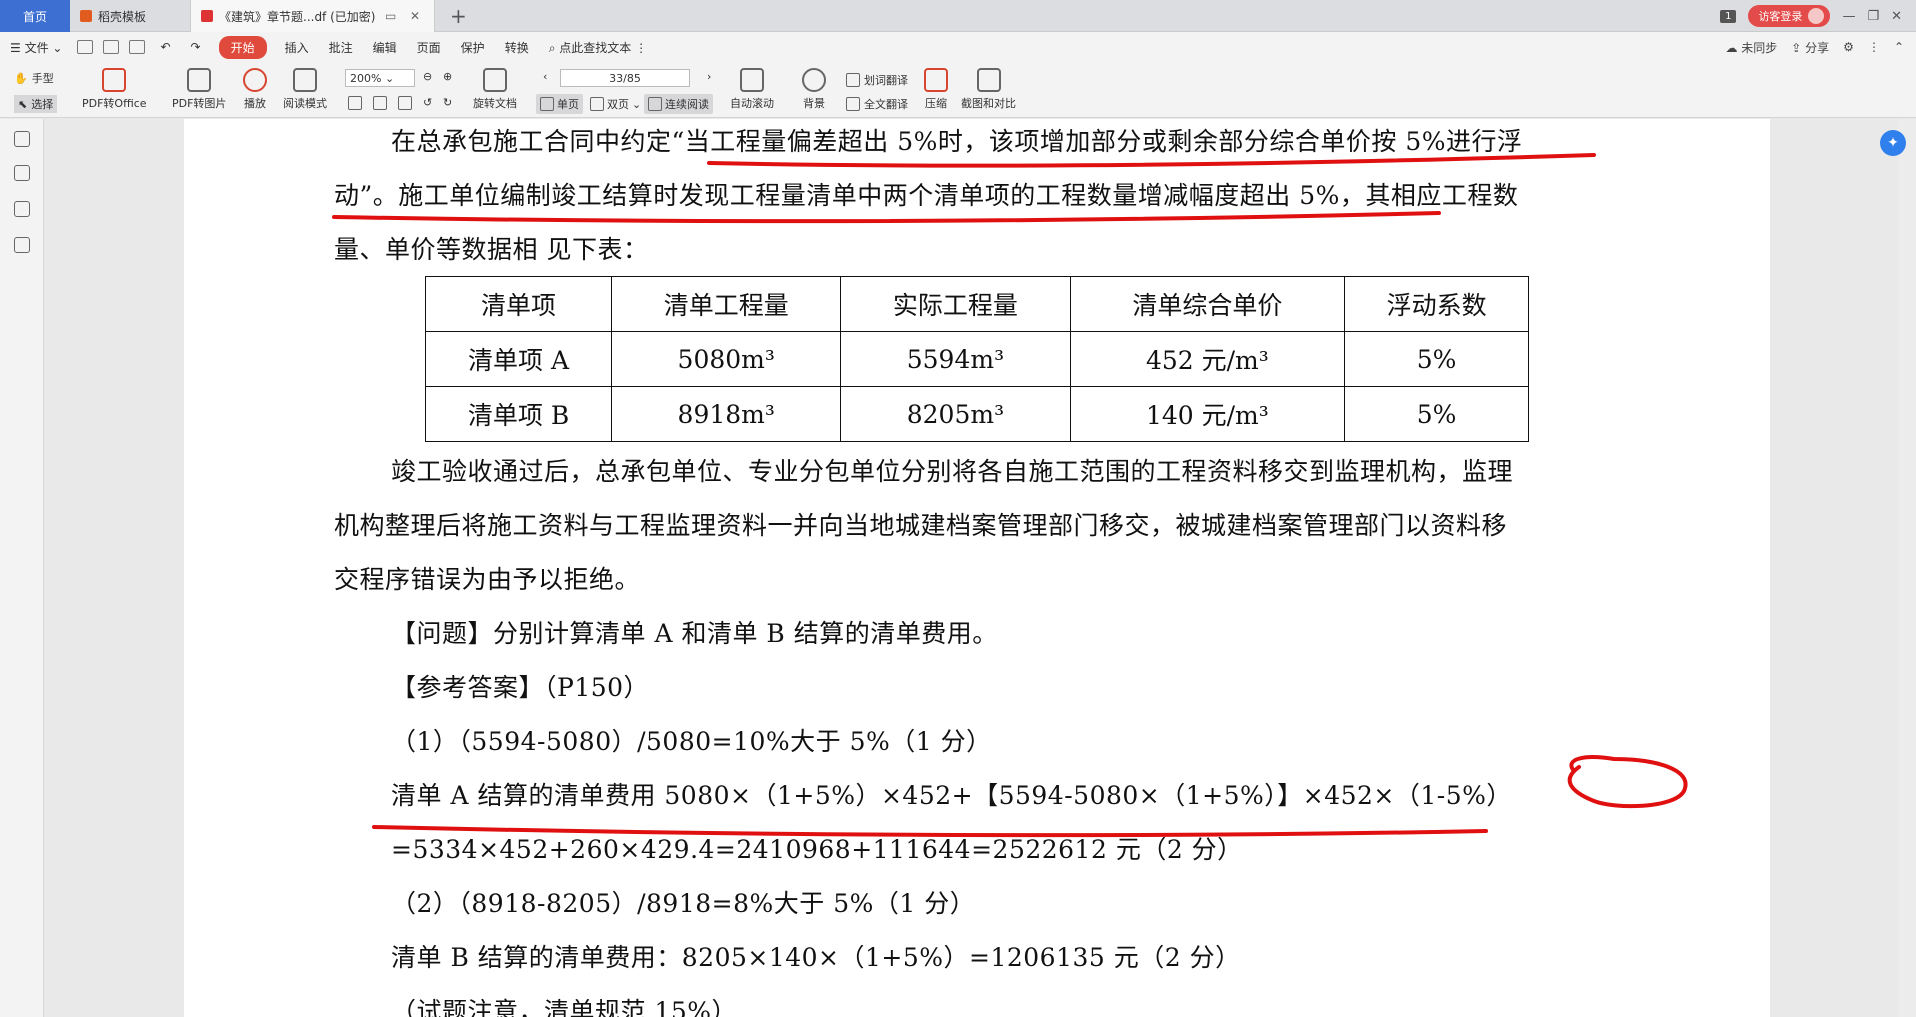 Image resolution: width=1916 pixels, height=1017 pixels. I want to click on tab-pdf-label: 《建筑》章节题...df (已加密), so click(297, 16).